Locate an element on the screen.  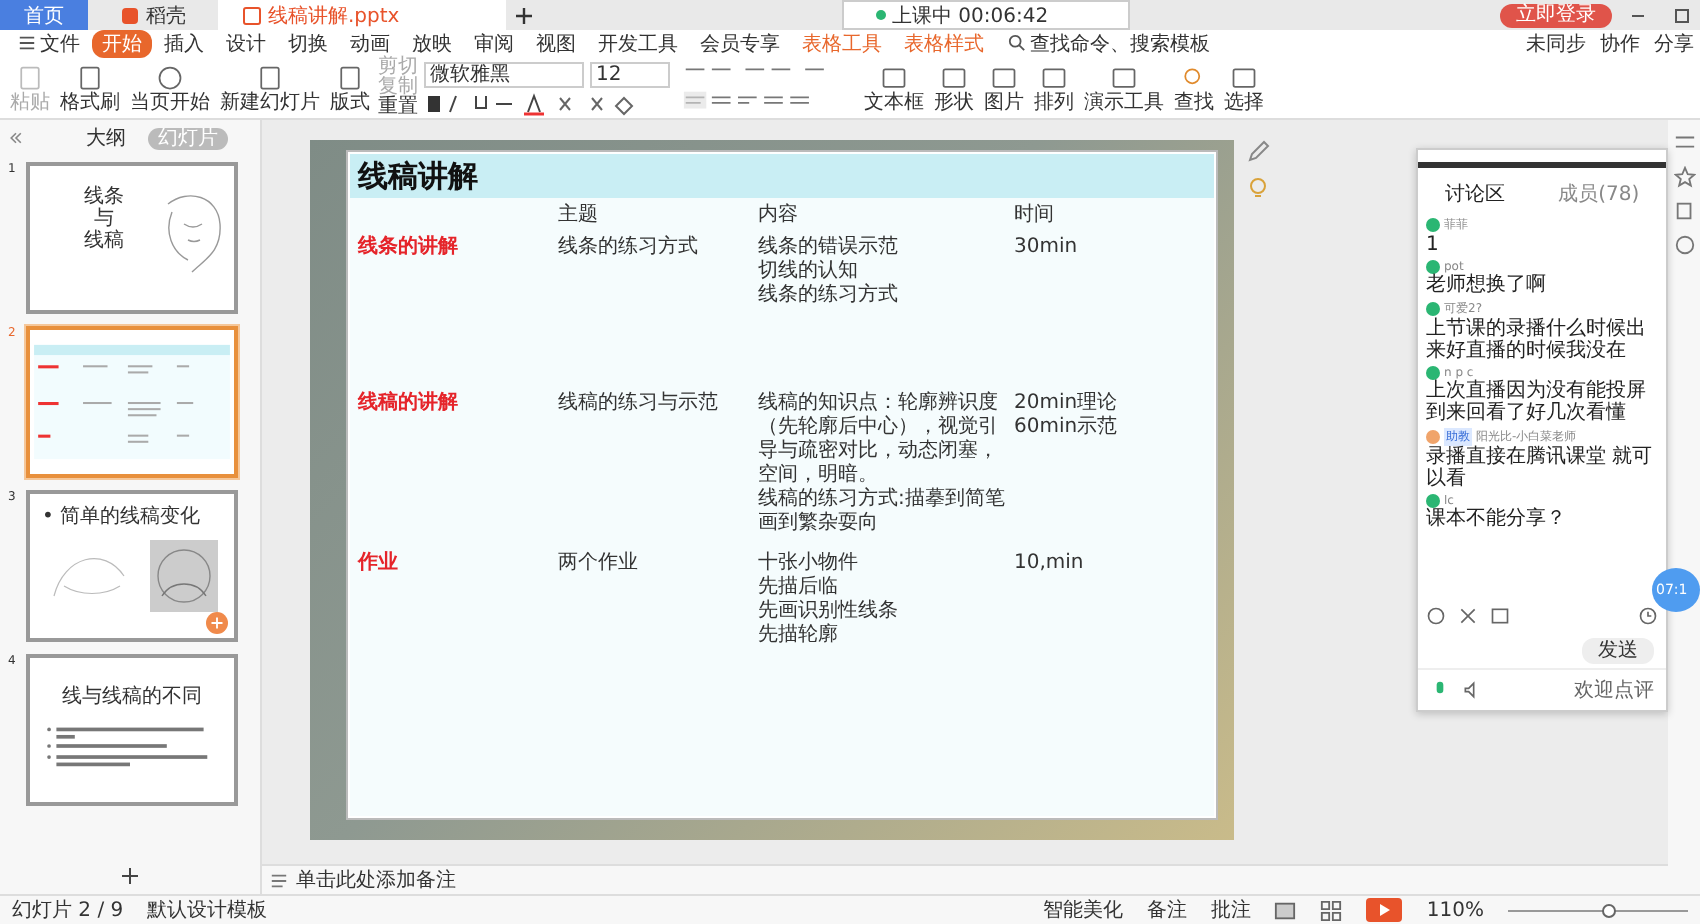
ribbon-button: 选择 is located at coordinates (1244, 88).